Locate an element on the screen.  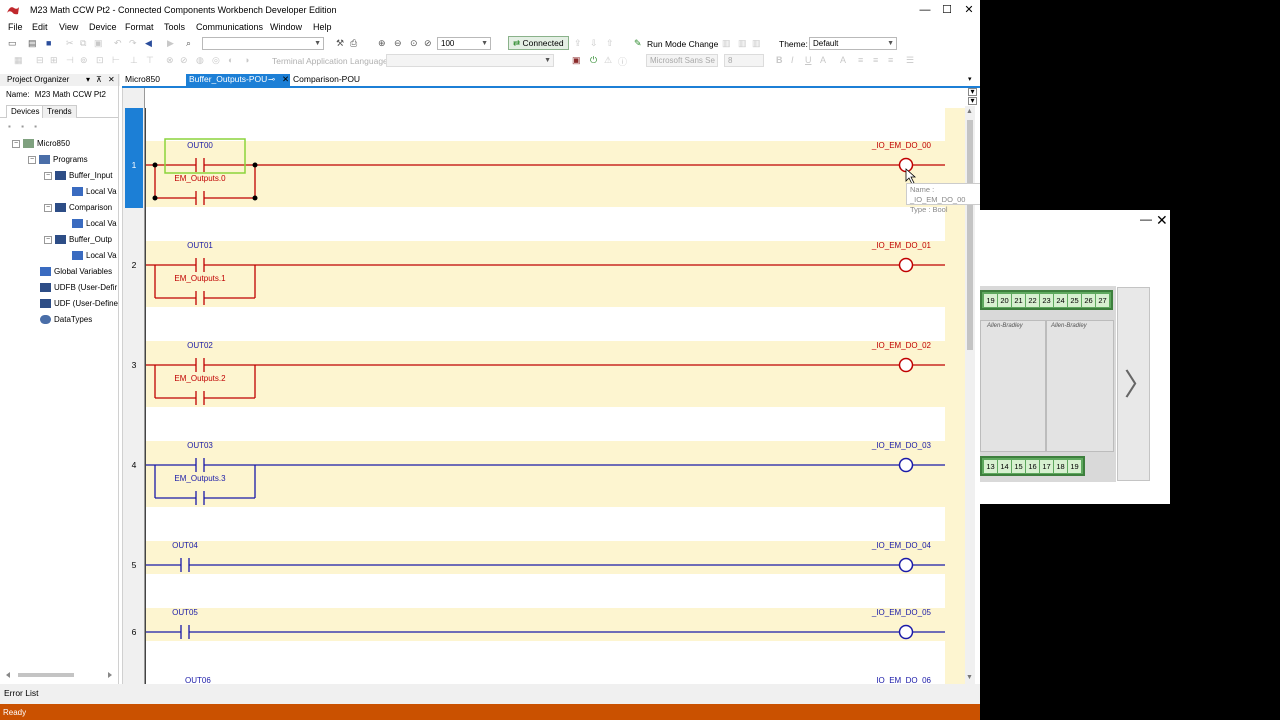
return-icon: ⊥ is located at coordinates (134, 60).